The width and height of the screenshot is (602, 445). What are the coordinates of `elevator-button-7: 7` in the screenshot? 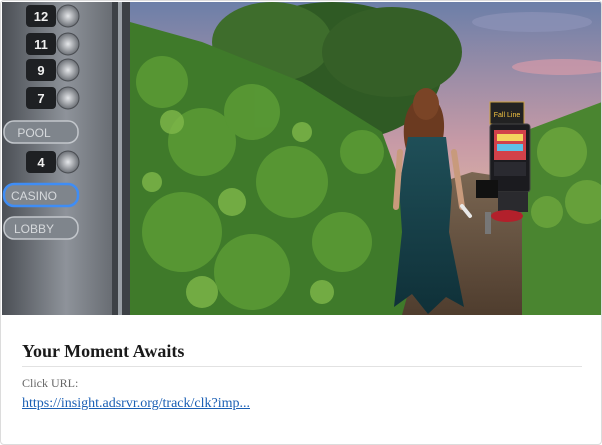 It's located at (53, 98).